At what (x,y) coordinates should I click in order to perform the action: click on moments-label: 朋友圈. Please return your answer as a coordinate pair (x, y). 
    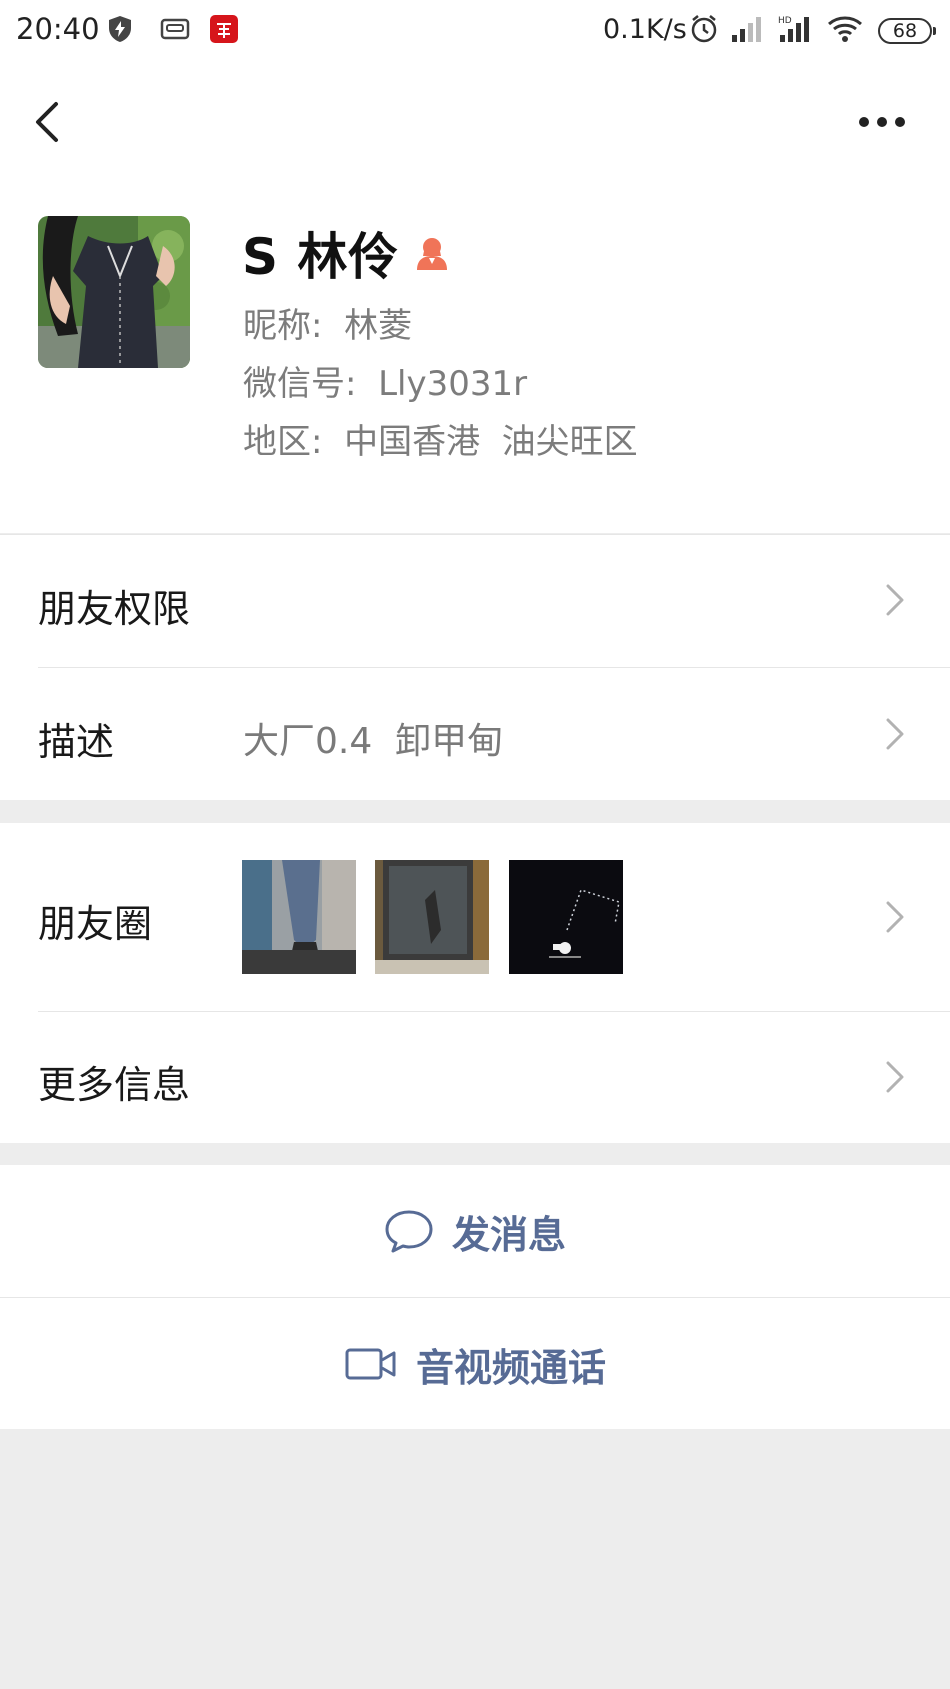
    Looking at the image, I should click on (95, 924).